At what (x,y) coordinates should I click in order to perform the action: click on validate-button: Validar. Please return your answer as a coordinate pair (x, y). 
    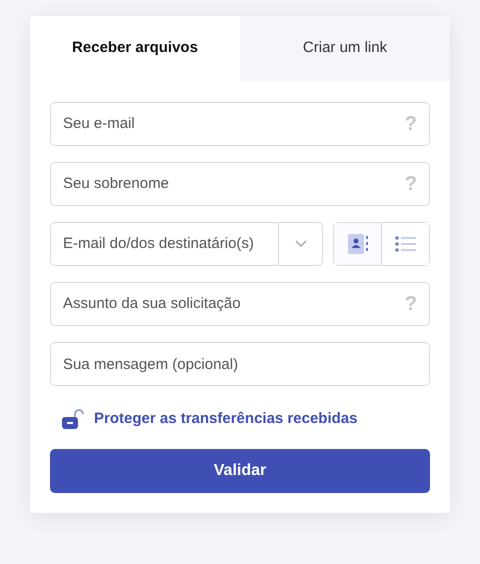
    Looking at the image, I should click on (240, 470).